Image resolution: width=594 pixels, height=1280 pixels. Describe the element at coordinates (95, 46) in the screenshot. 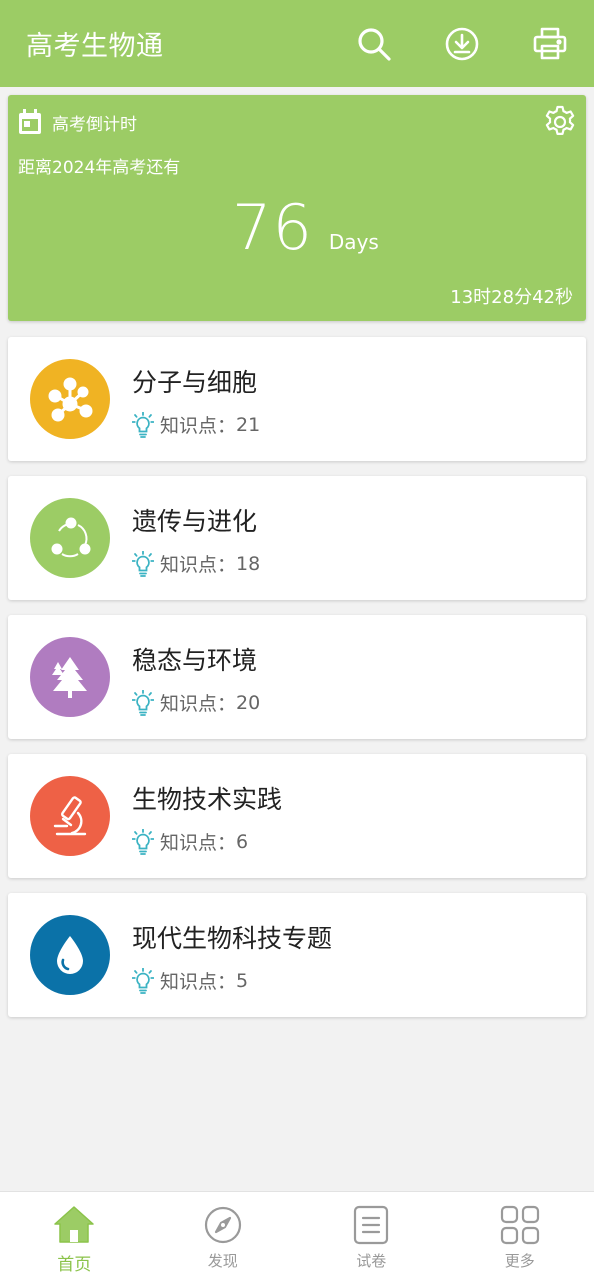

I see `app-title: 高考生物通` at that location.